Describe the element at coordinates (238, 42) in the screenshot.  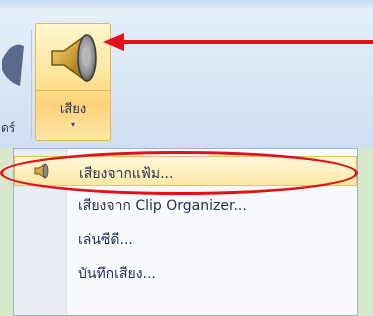
I see `annotation-arrow` at that location.